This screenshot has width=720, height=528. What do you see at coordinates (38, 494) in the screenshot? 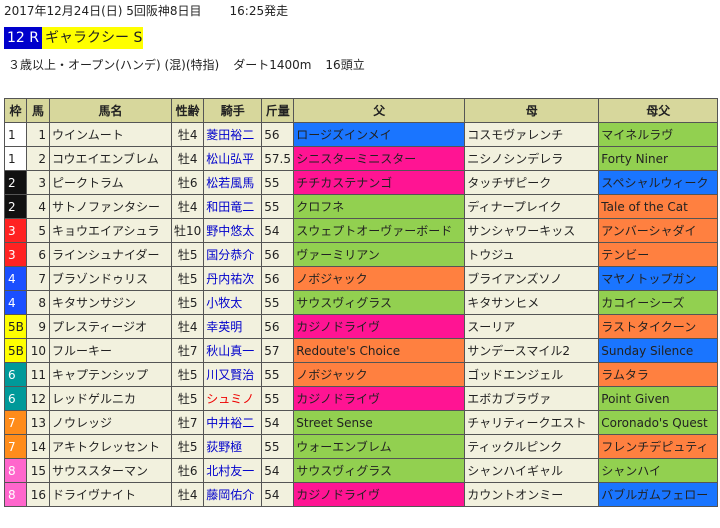
I see `horse-number-cell: 16` at bounding box center [38, 494].